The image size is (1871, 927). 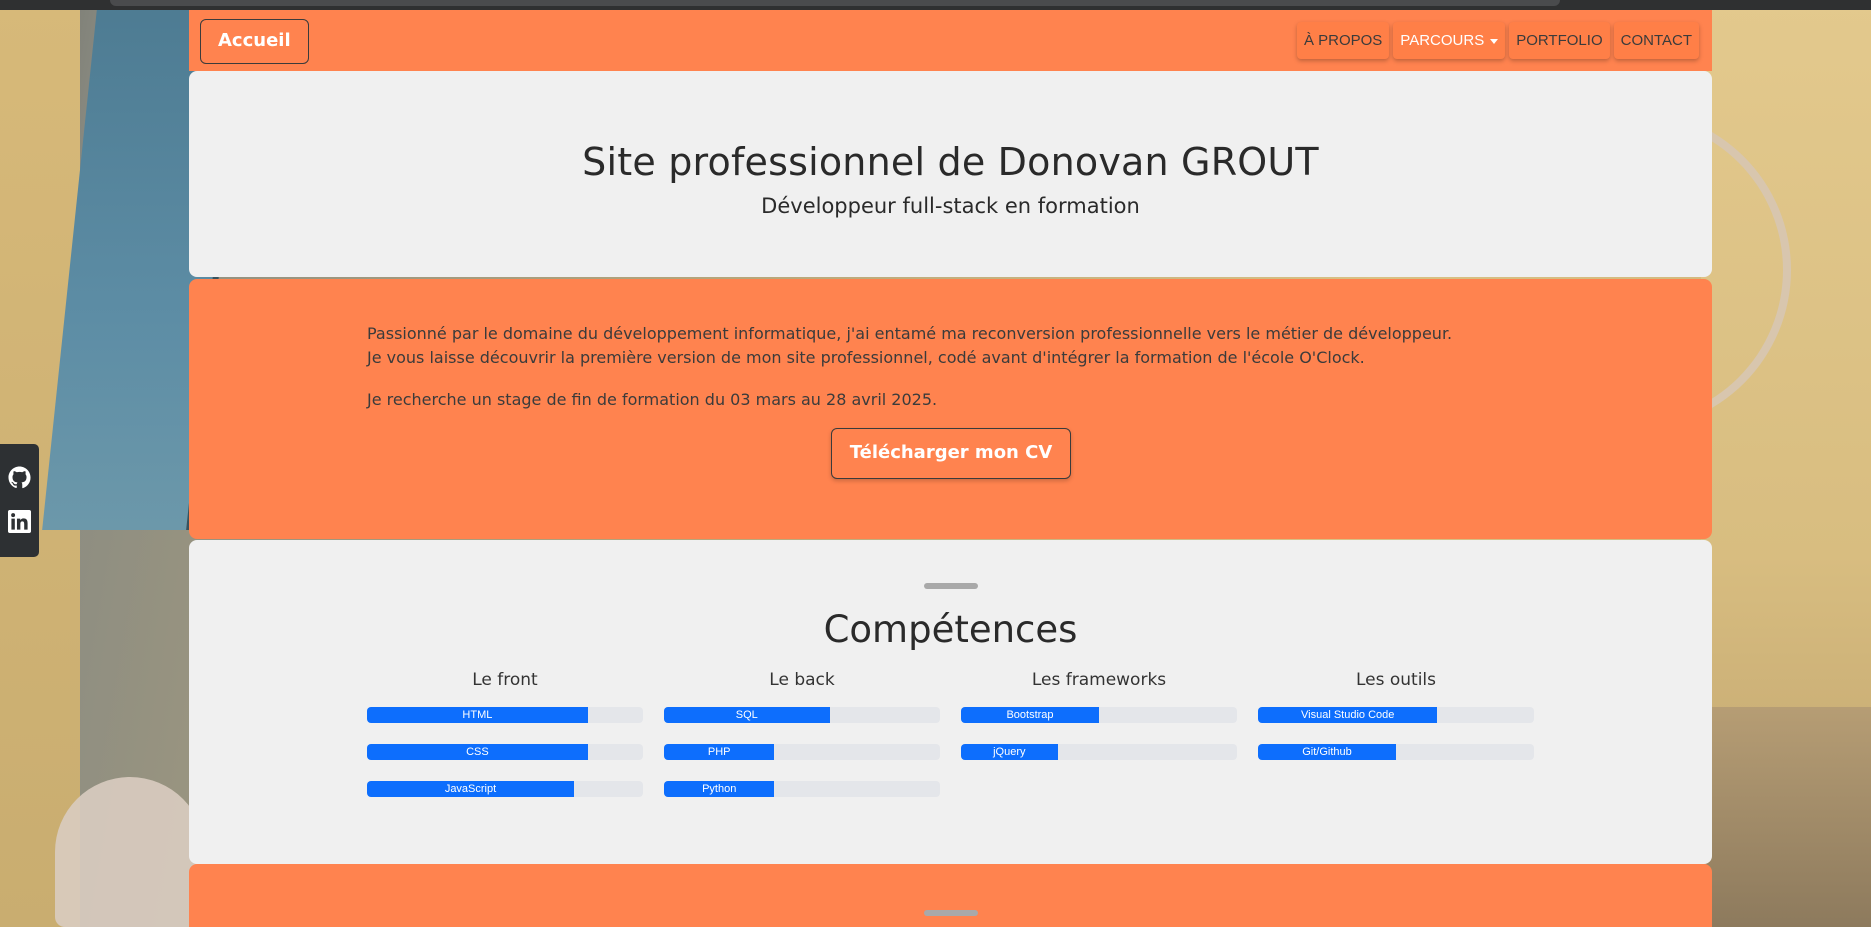 I want to click on progress-bar: SQL, so click(x=802, y=715).